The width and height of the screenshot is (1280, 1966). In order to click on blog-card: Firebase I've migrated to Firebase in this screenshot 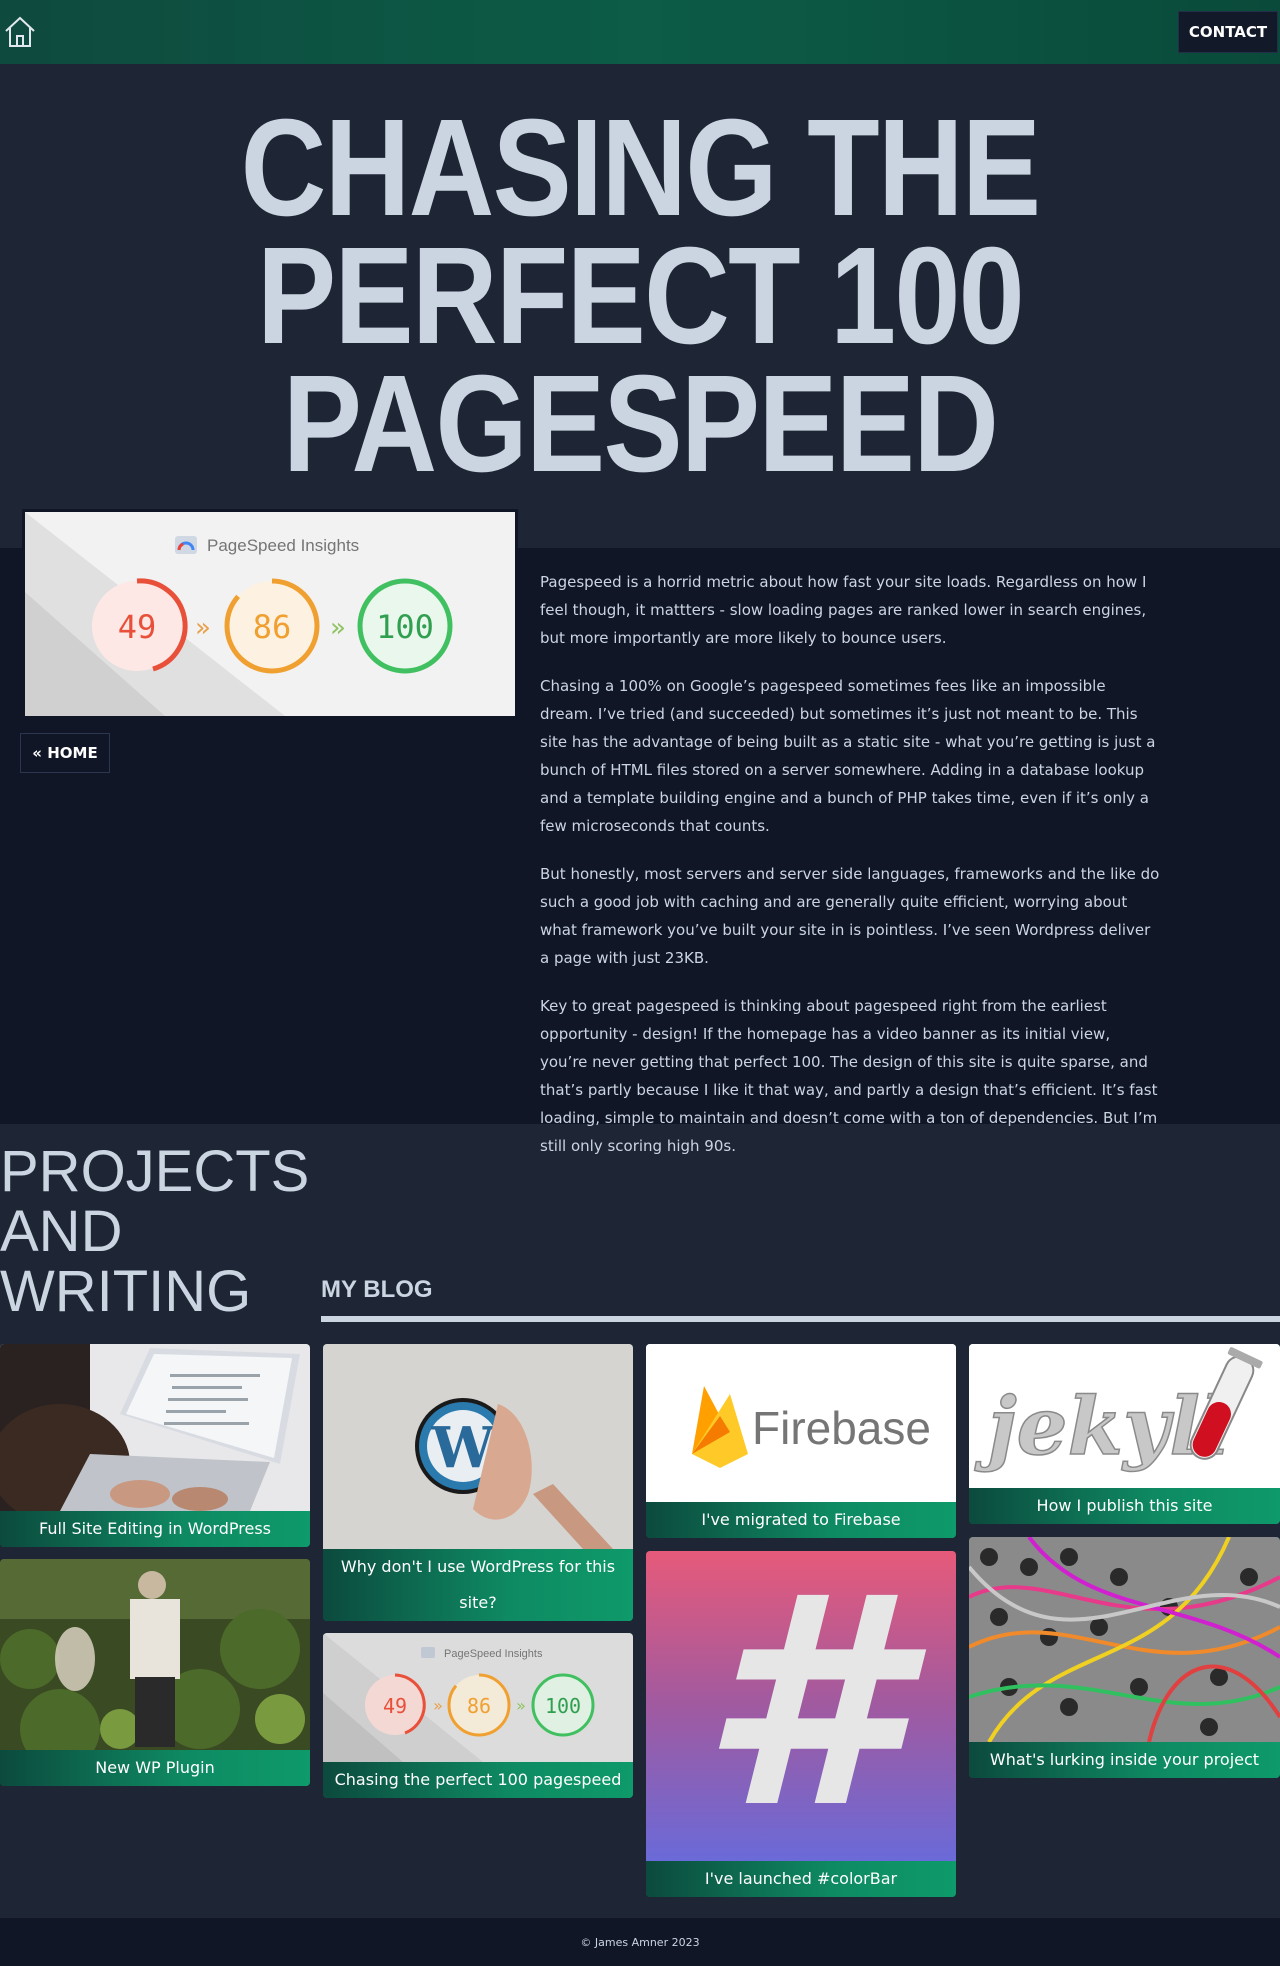, I will do `click(801, 1441)`.